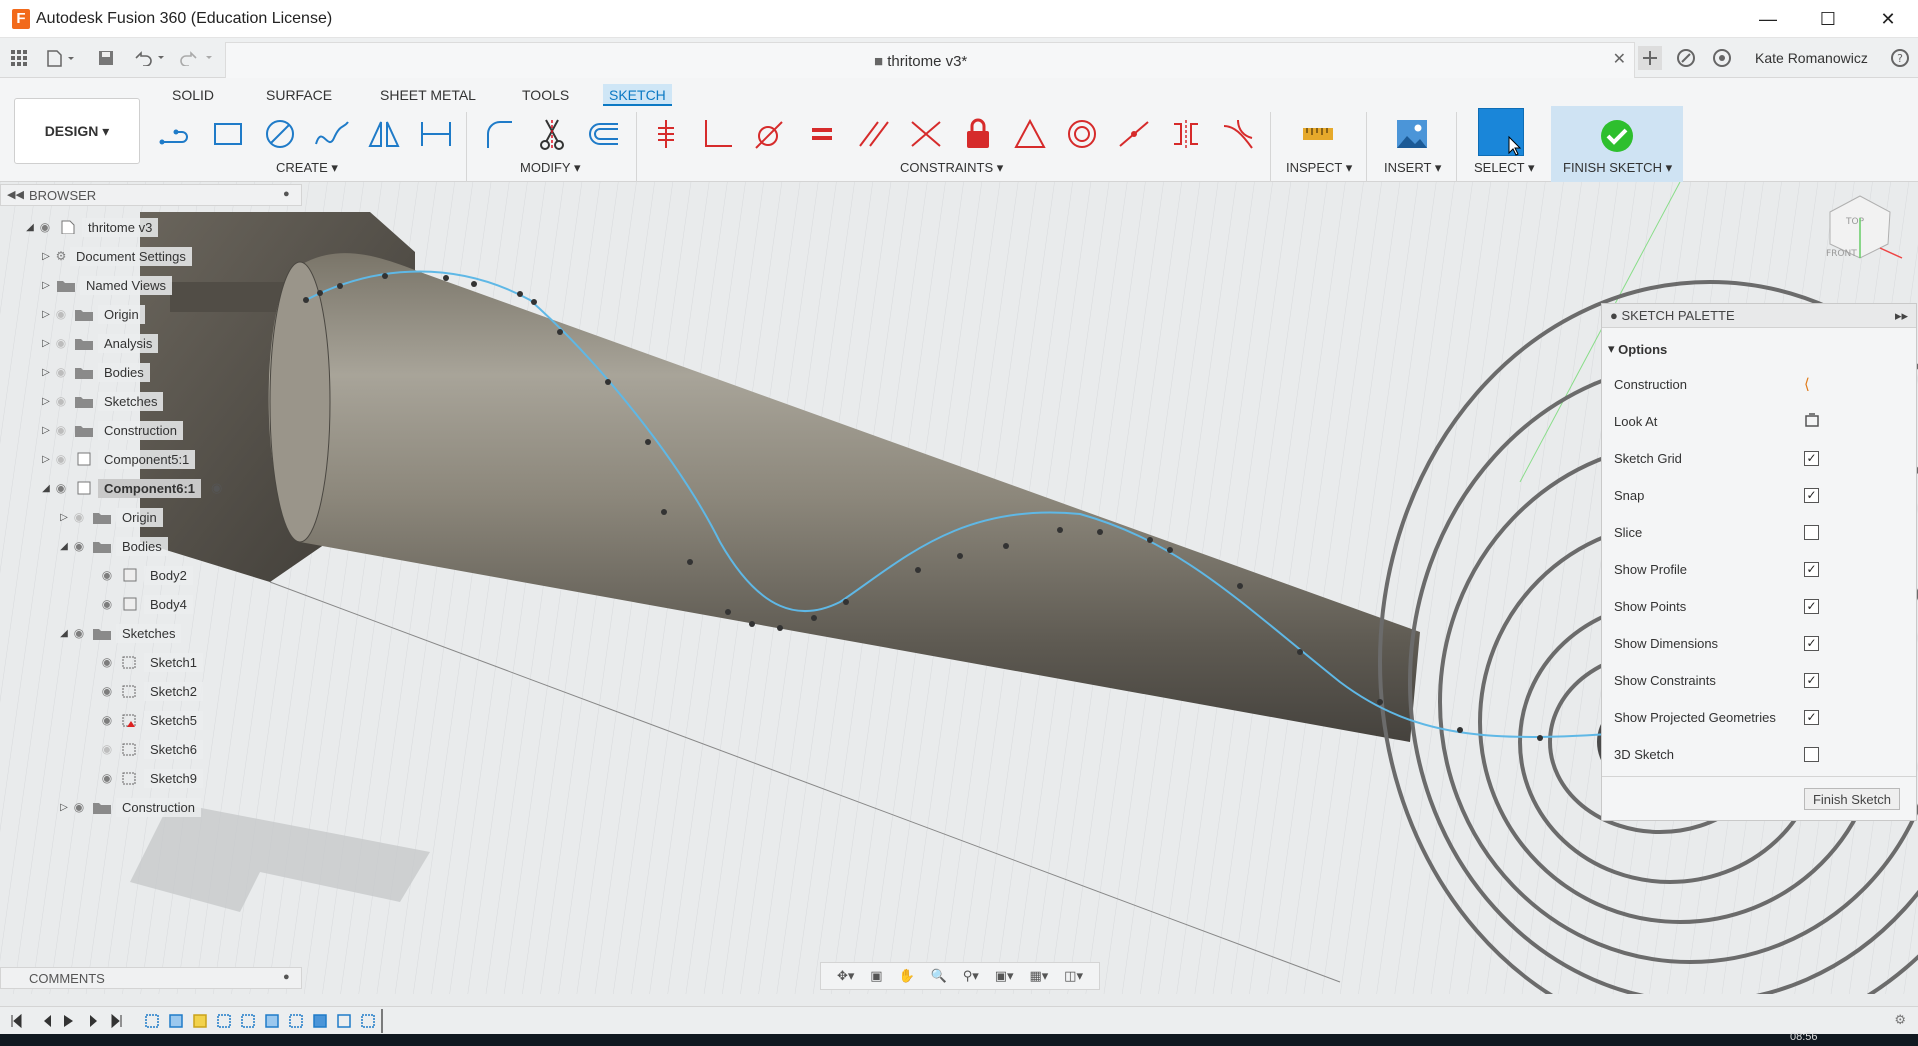 This screenshot has width=1918, height=1046. Describe the element at coordinates (145, 604) in the screenshot. I see `tree-item-body4: ◉ Body4` at that location.